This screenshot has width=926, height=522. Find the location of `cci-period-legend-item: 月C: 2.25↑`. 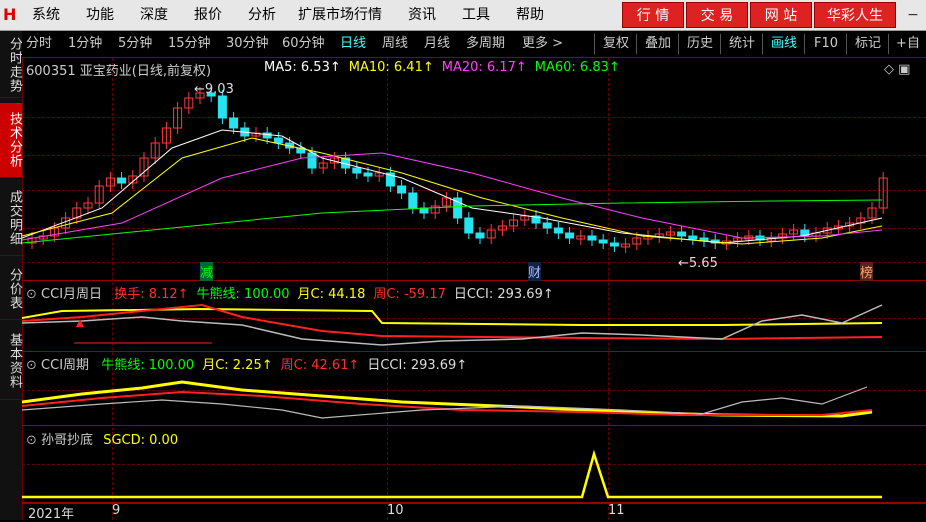

cci-period-legend-item: 月C: 2.25↑ is located at coordinates (237, 365).